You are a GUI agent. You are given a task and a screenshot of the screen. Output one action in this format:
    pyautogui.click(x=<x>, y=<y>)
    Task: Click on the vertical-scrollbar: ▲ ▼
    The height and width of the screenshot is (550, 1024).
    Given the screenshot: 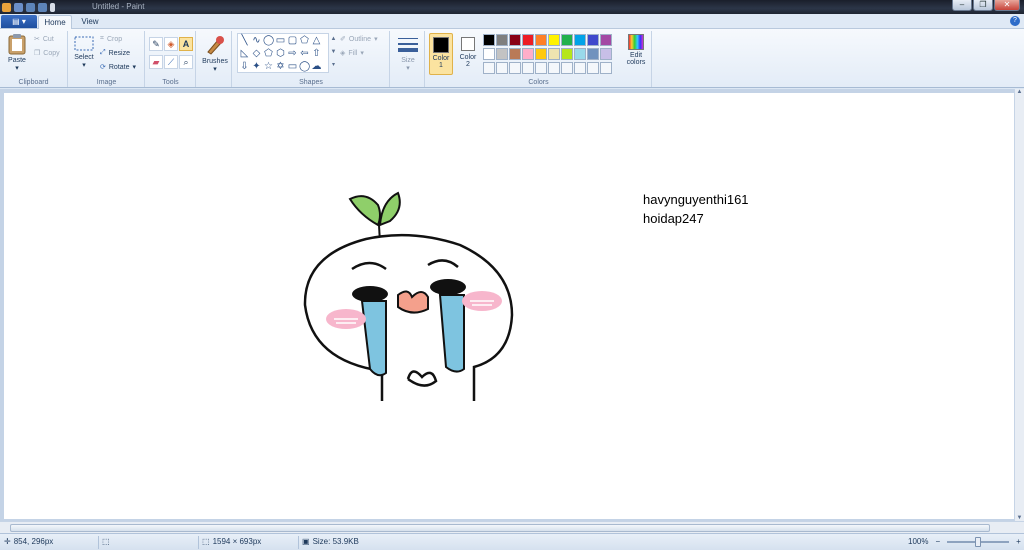 What is the action you would take?
    pyautogui.click(x=1019, y=305)
    